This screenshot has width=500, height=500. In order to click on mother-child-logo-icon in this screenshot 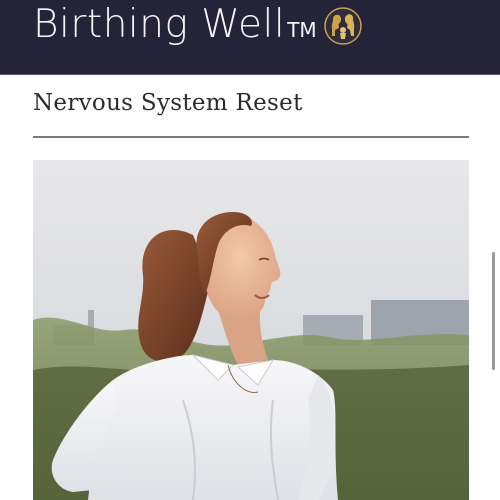, I will do `click(343, 26)`.